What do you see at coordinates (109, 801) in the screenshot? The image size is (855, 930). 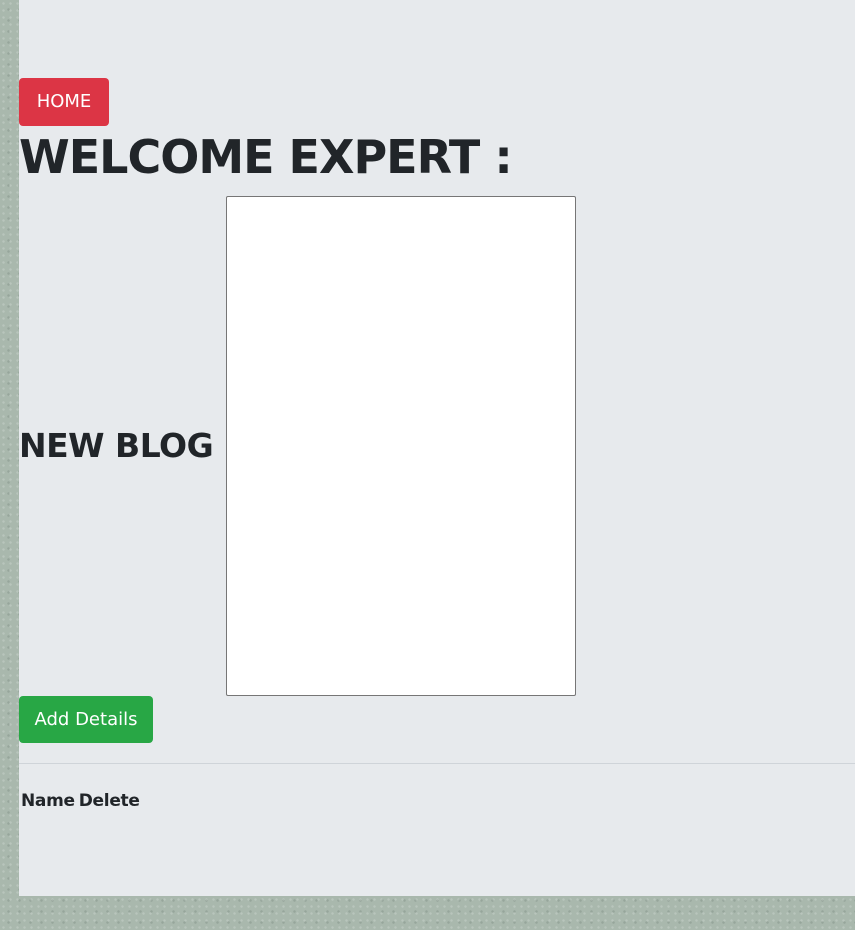 I see `column-header-delete: Delete` at bounding box center [109, 801].